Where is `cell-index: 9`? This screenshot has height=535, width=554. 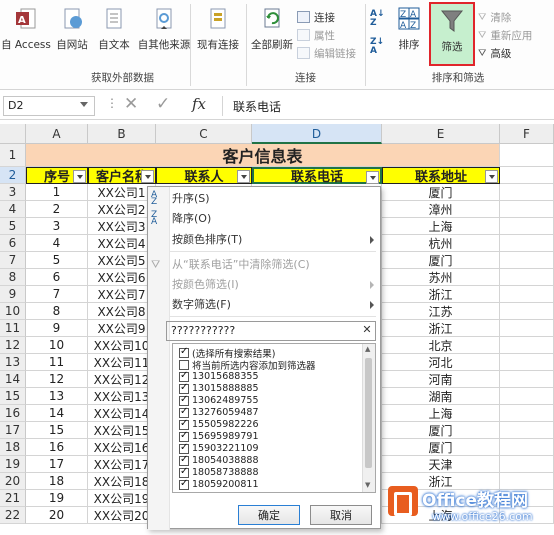
cell-index: 9 is located at coordinates (57, 328).